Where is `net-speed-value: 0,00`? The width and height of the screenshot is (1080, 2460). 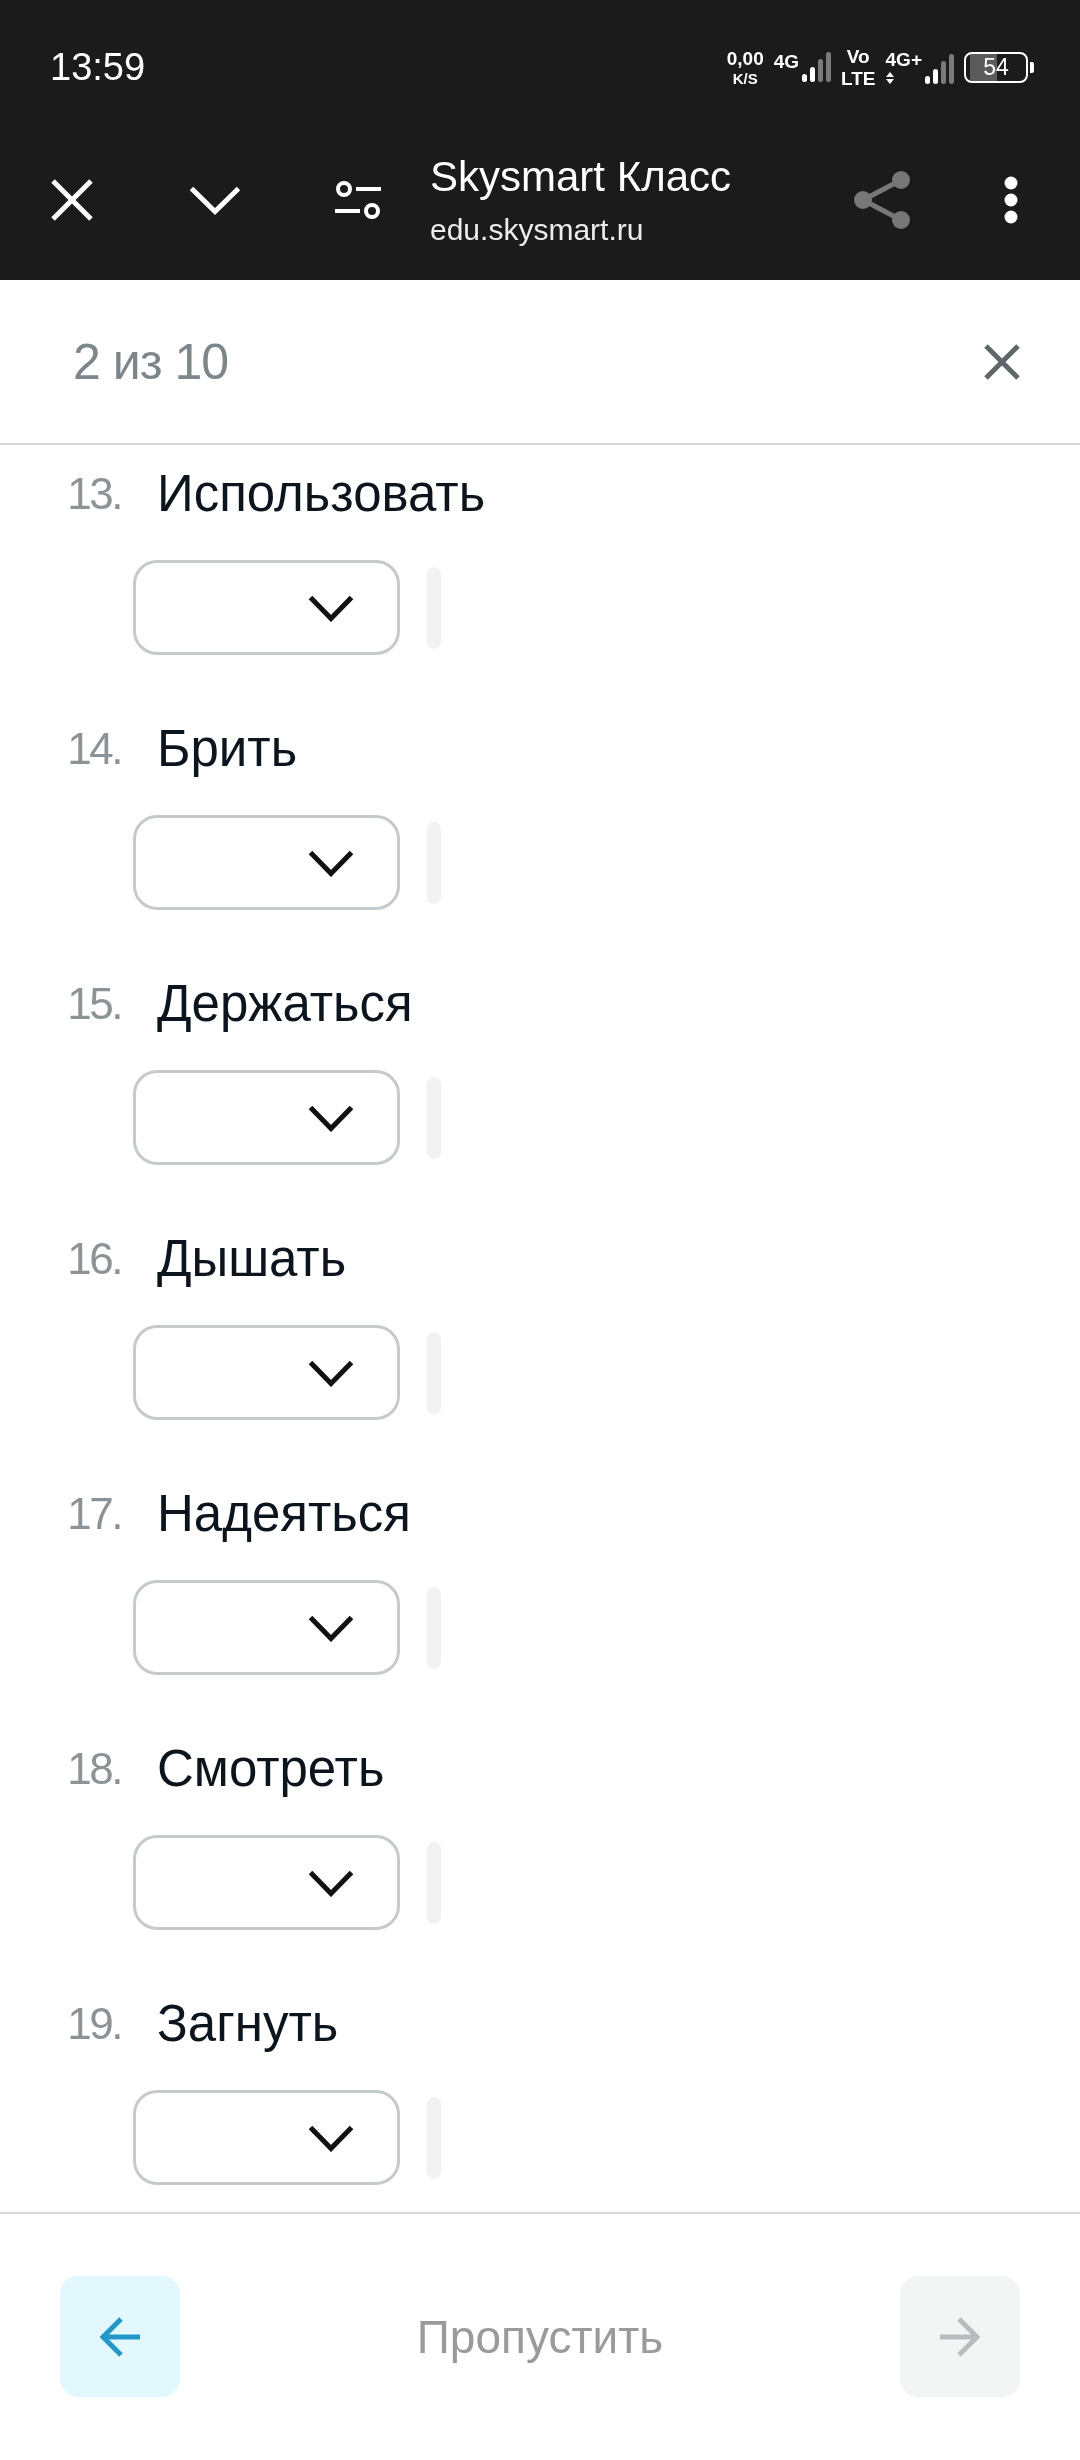
net-speed-value: 0,00 is located at coordinates (745, 58).